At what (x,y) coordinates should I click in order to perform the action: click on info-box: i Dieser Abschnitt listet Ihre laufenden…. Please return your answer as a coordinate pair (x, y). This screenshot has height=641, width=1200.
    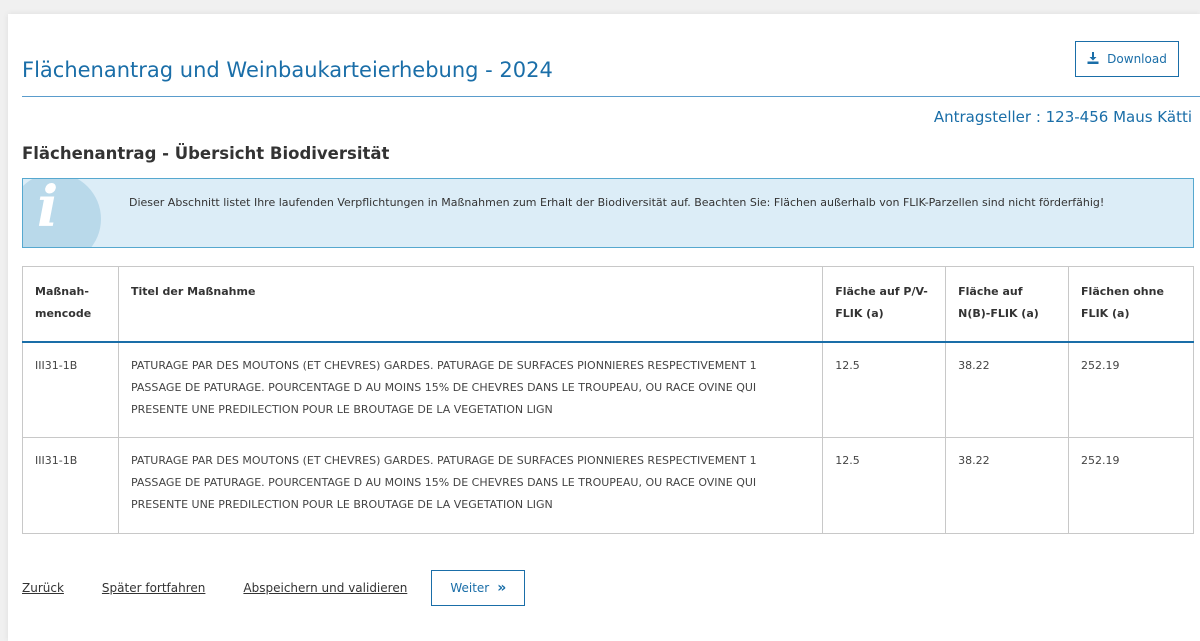
    Looking at the image, I should click on (608, 213).